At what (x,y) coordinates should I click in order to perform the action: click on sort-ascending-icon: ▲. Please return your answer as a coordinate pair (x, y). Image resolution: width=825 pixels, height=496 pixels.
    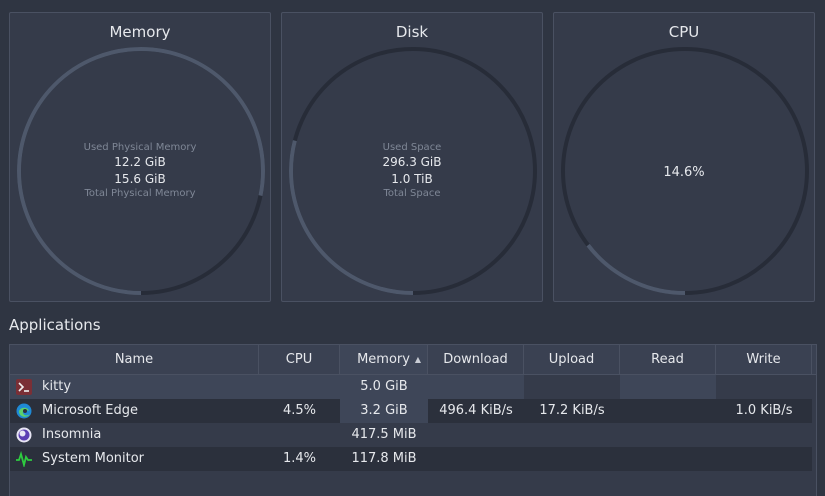
    Looking at the image, I should click on (417, 359).